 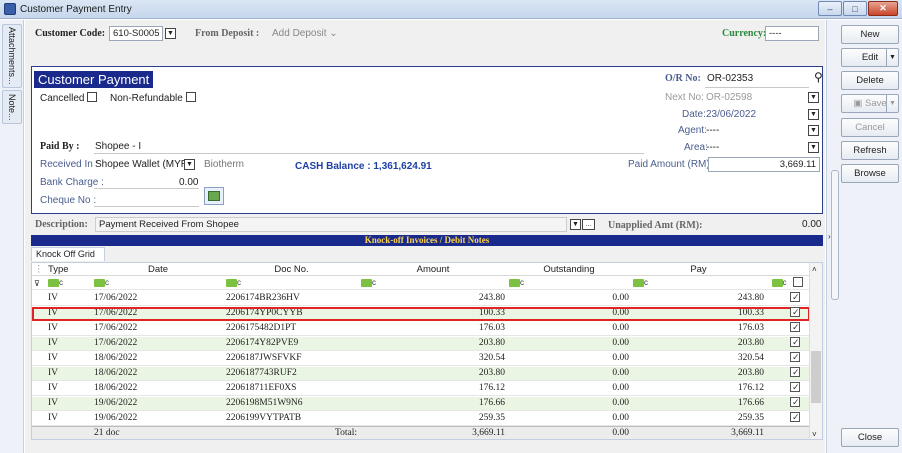 I want to click on agent-dropdown: ▼, so click(x=813, y=130).